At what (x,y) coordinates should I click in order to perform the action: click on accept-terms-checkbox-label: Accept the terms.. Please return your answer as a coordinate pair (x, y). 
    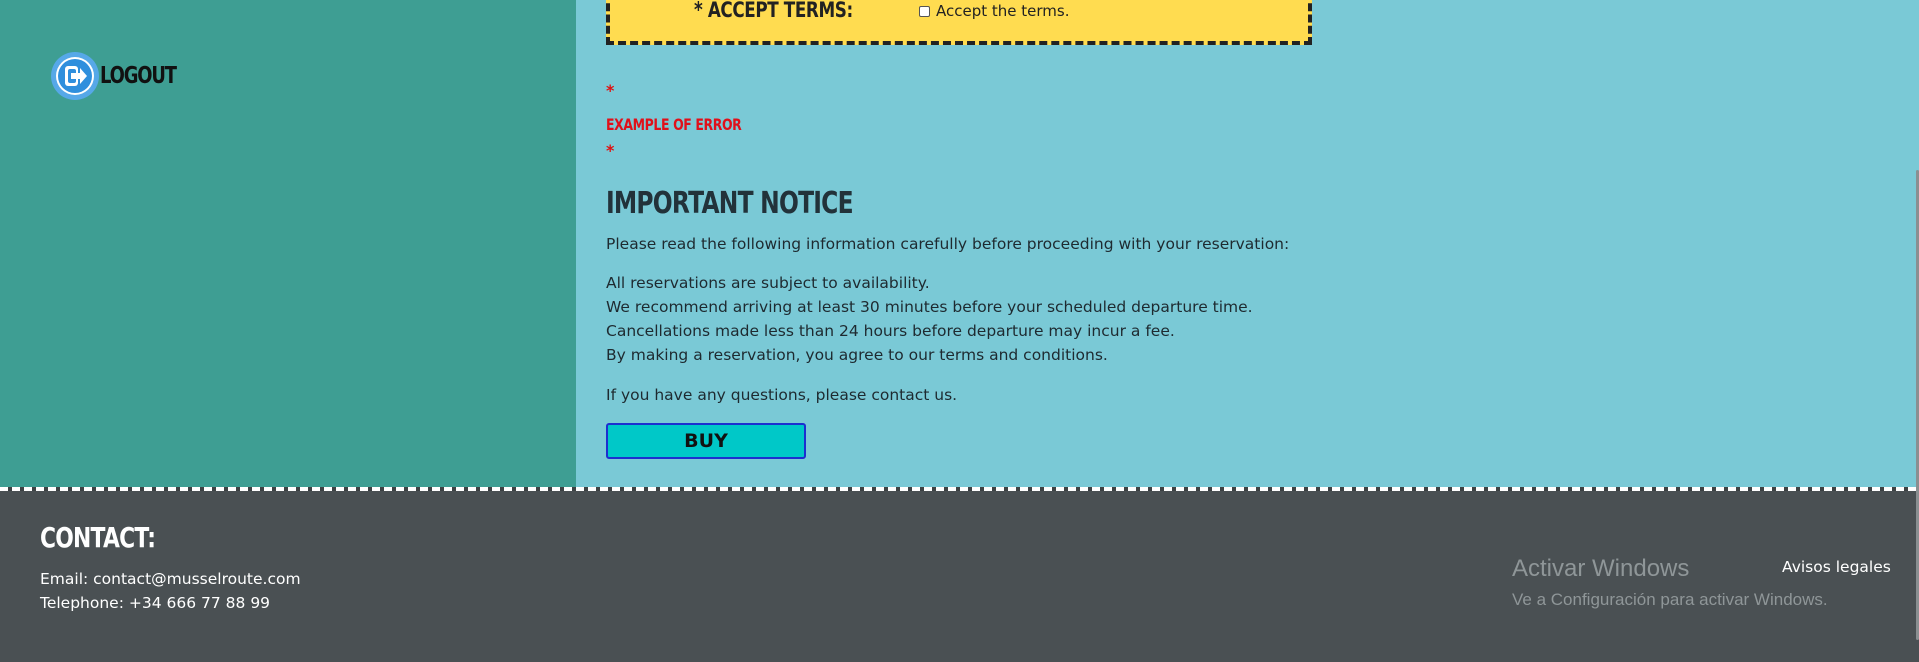
    Looking at the image, I should click on (1002, 11).